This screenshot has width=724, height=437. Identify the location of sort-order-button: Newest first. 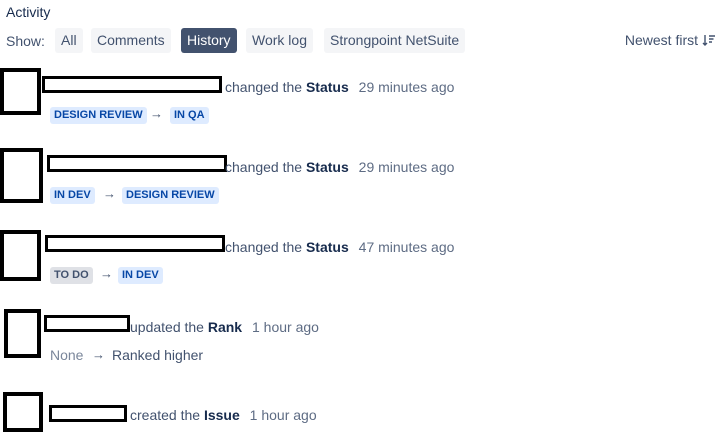
(670, 40).